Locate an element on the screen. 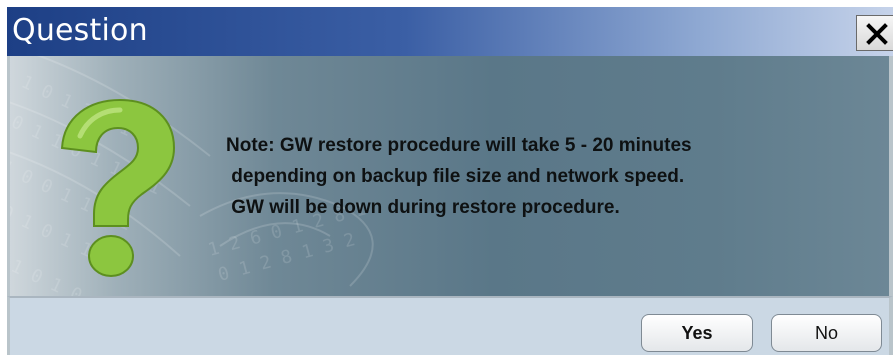  dialog-title: Question is located at coordinates (80, 30).